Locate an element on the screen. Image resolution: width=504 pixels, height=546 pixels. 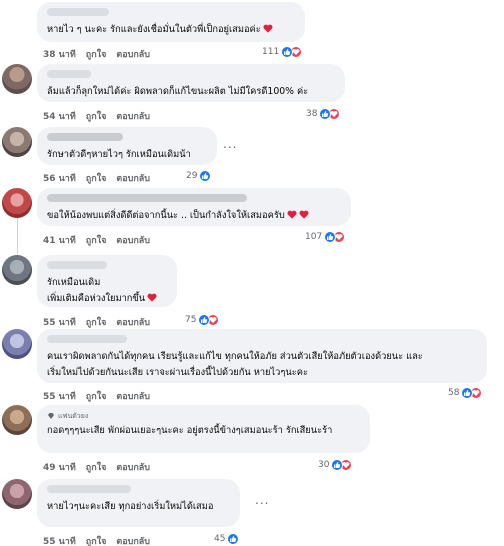
reaction-count: 107 is located at coordinates (314, 237).